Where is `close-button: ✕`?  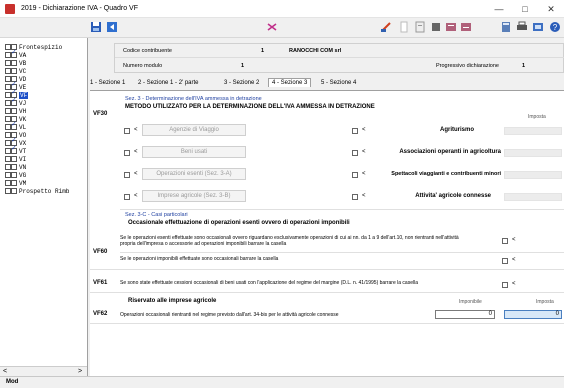 close-button: ✕ is located at coordinates (551, 9).